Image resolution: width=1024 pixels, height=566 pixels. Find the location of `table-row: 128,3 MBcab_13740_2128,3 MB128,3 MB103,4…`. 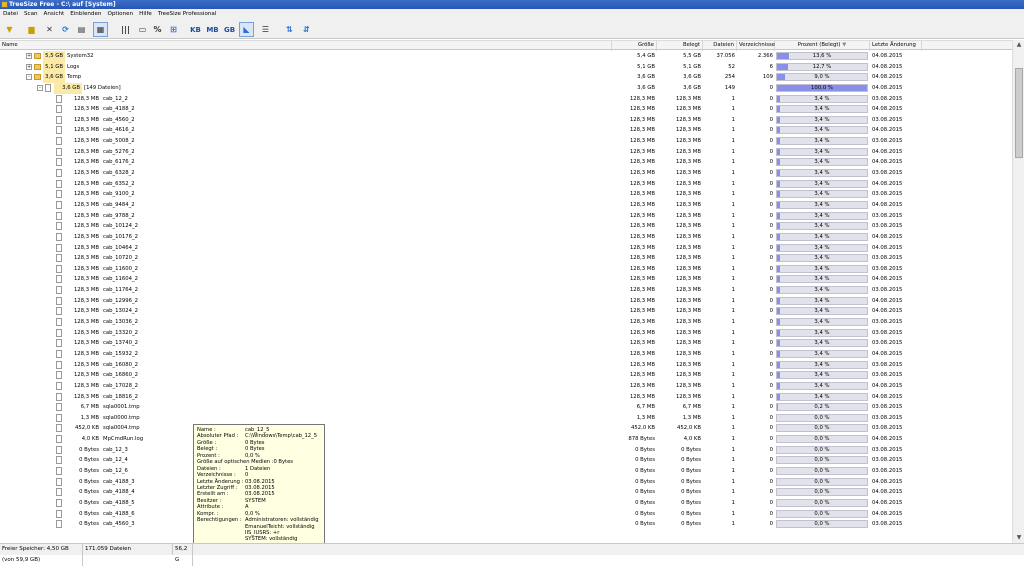

table-row: 128,3 MBcab_13740_2128,3 MB128,3 MB103,4… is located at coordinates (506, 343).